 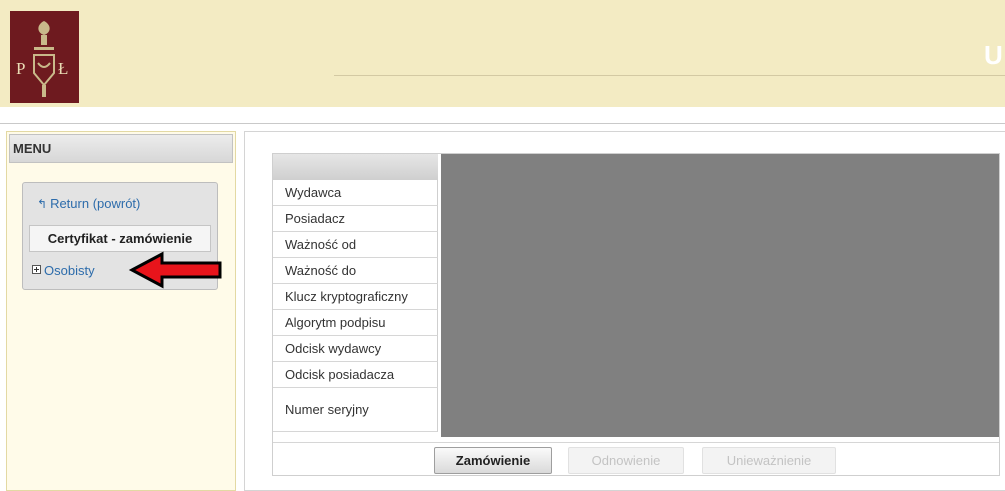 What do you see at coordinates (355, 297) in the screenshot?
I see `field-label-public-key: Klucz kryptograficzny` at bounding box center [355, 297].